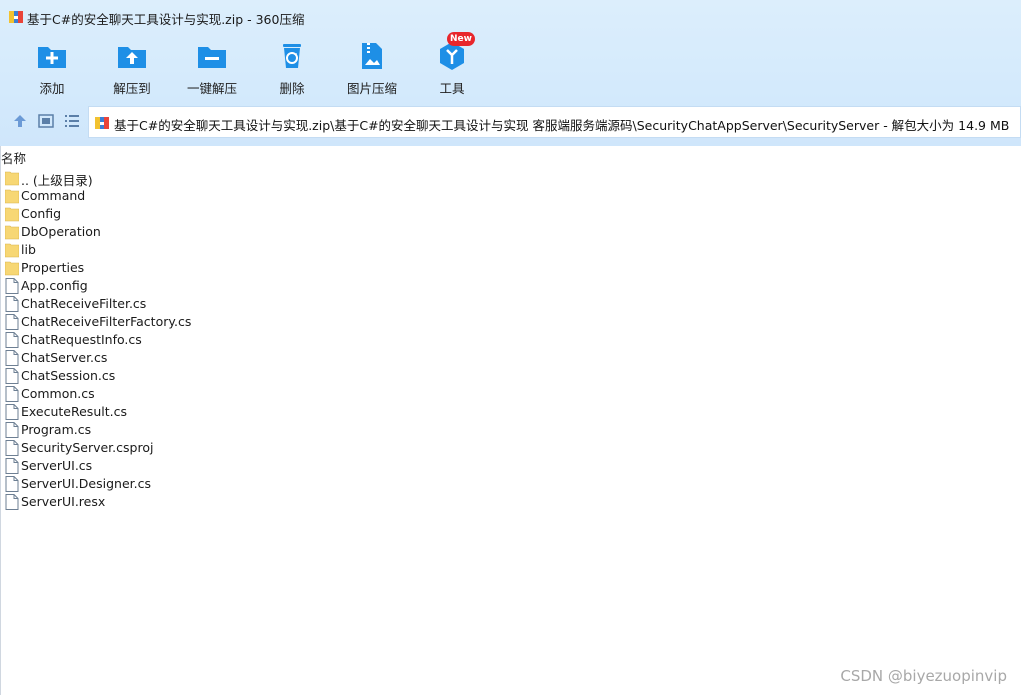 The height and width of the screenshot is (695, 1021). What do you see at coordinates (54, 285) in the screenshot?
I see `file-name: App.config` at bounding box center [54, 285].